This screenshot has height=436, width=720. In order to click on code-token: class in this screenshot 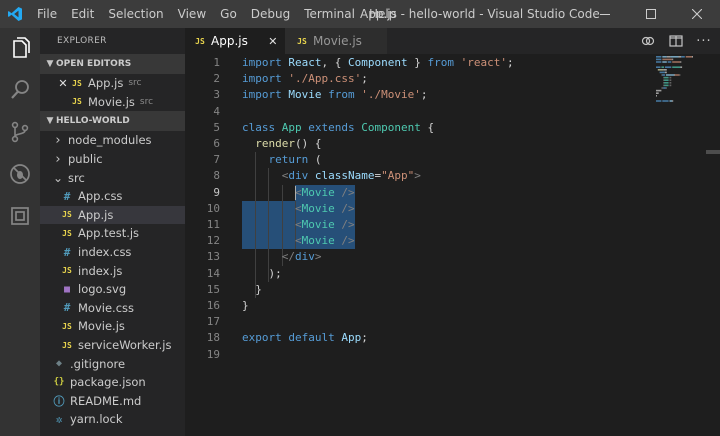, I will do `click(259, 127)`.